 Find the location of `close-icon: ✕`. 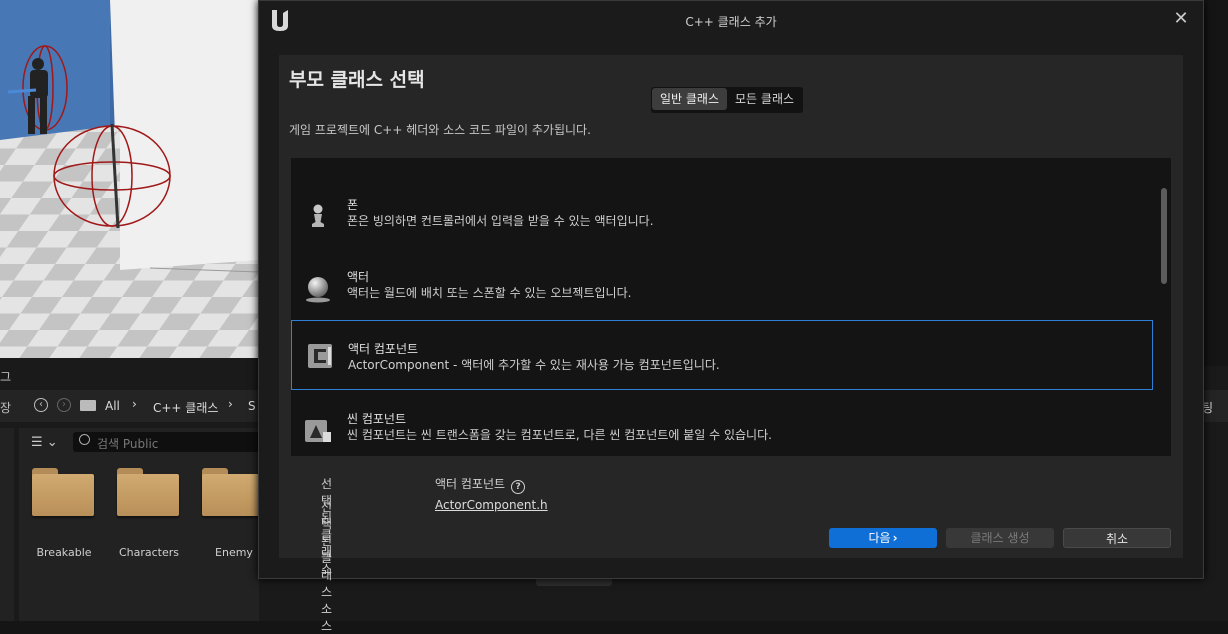

close-icon: ✕ is located at coordinates (1181, 19).